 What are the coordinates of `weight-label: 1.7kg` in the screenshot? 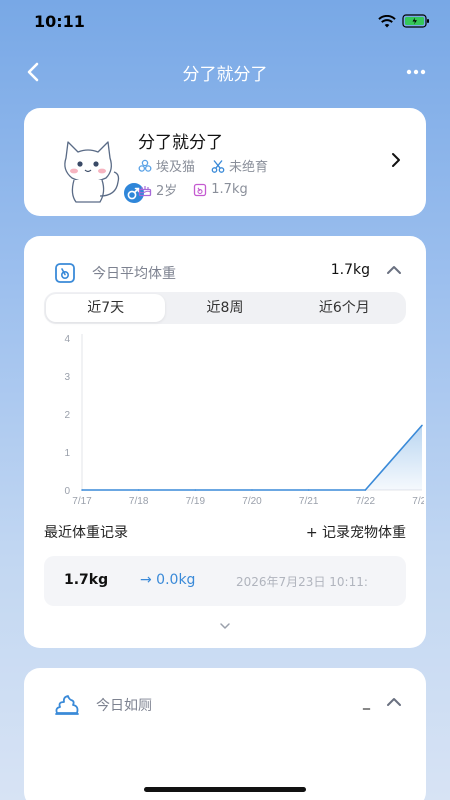 It's located at (229, 189).